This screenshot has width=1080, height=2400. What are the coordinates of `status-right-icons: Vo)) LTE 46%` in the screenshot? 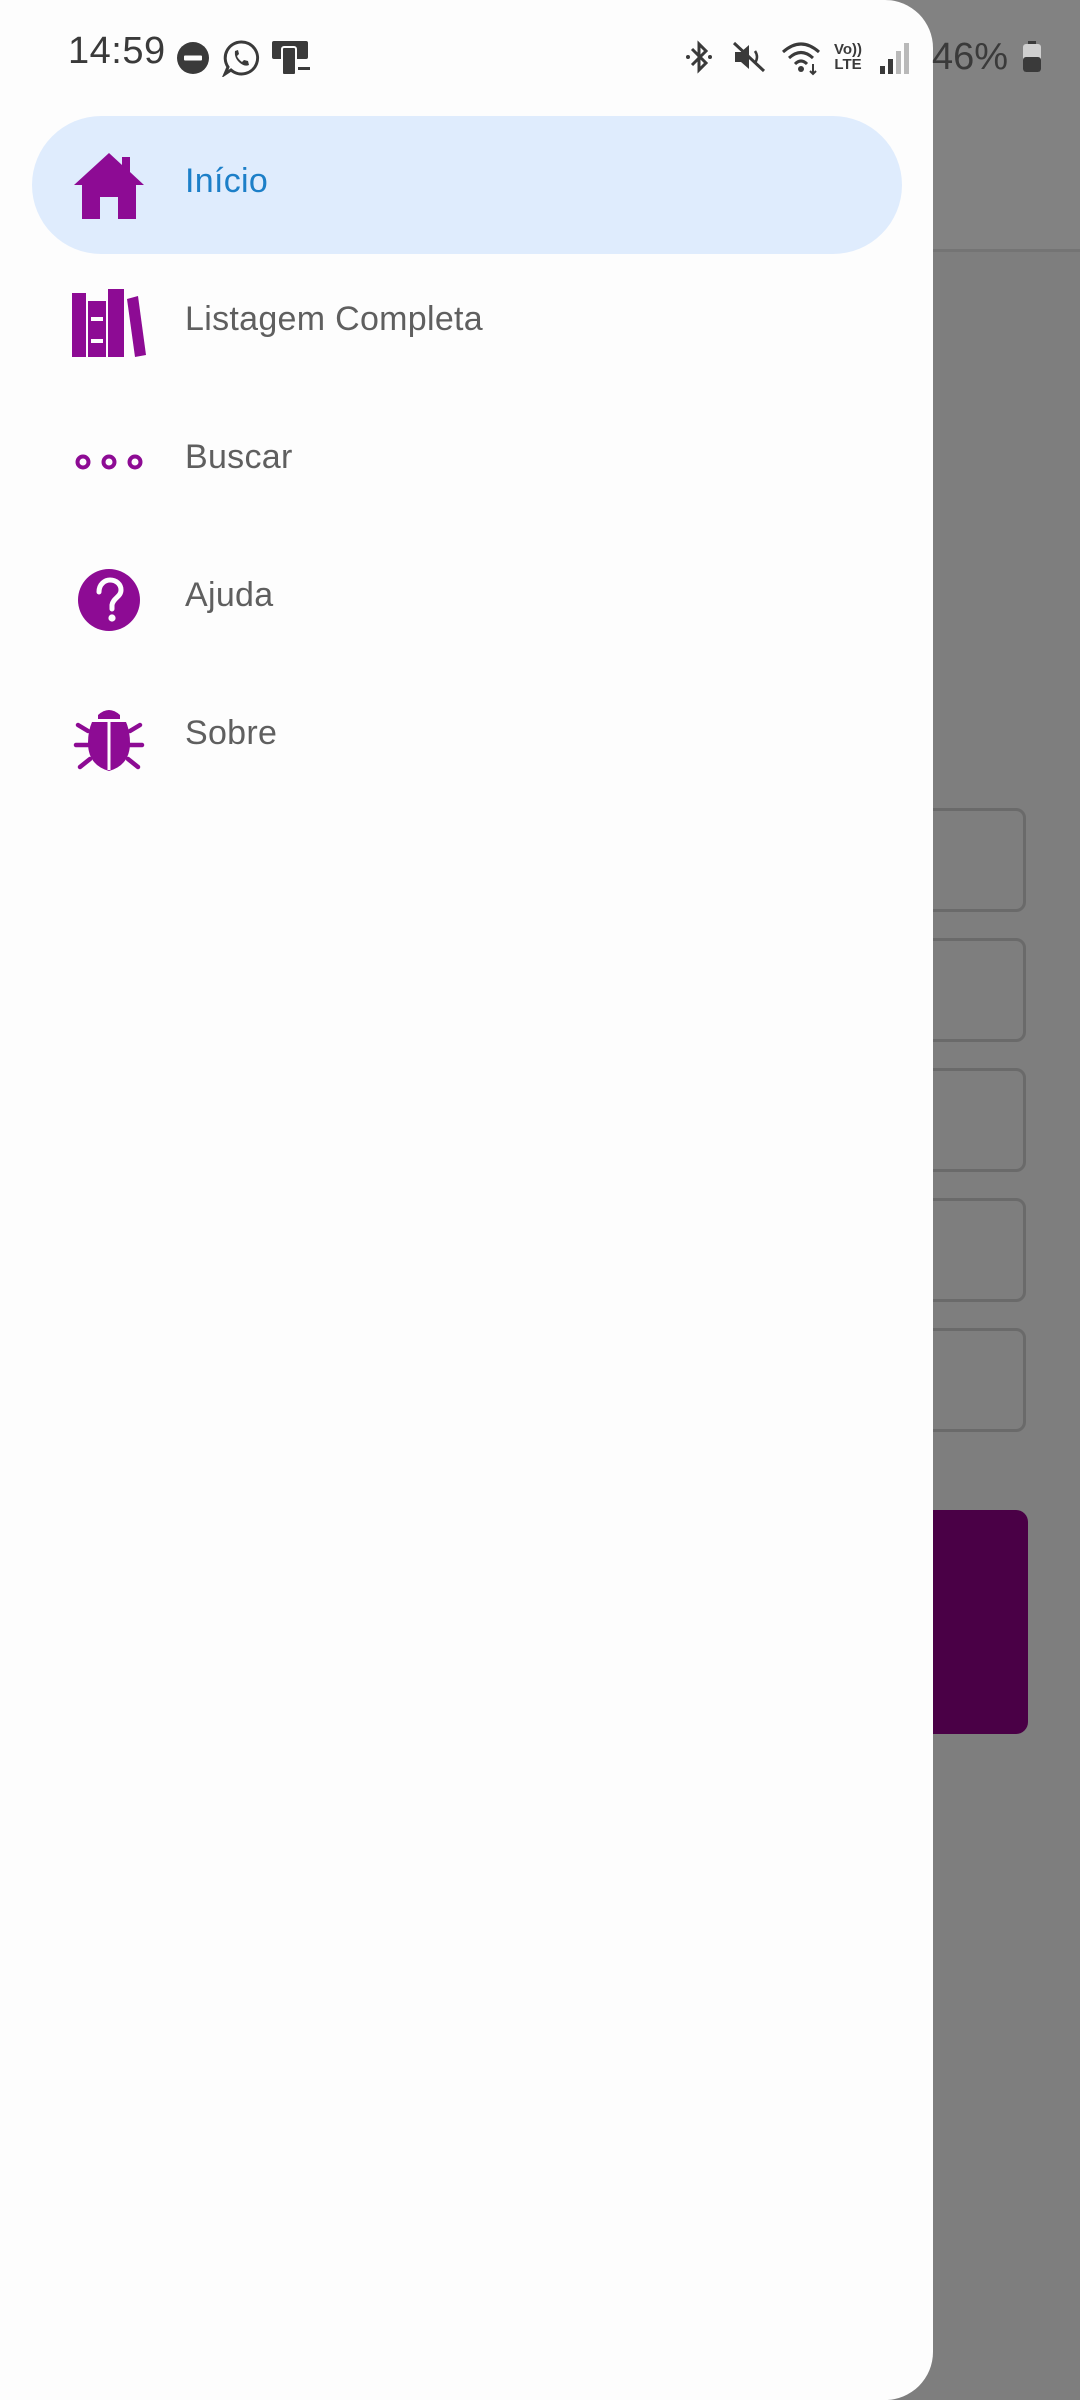 It's located at (862, 57).